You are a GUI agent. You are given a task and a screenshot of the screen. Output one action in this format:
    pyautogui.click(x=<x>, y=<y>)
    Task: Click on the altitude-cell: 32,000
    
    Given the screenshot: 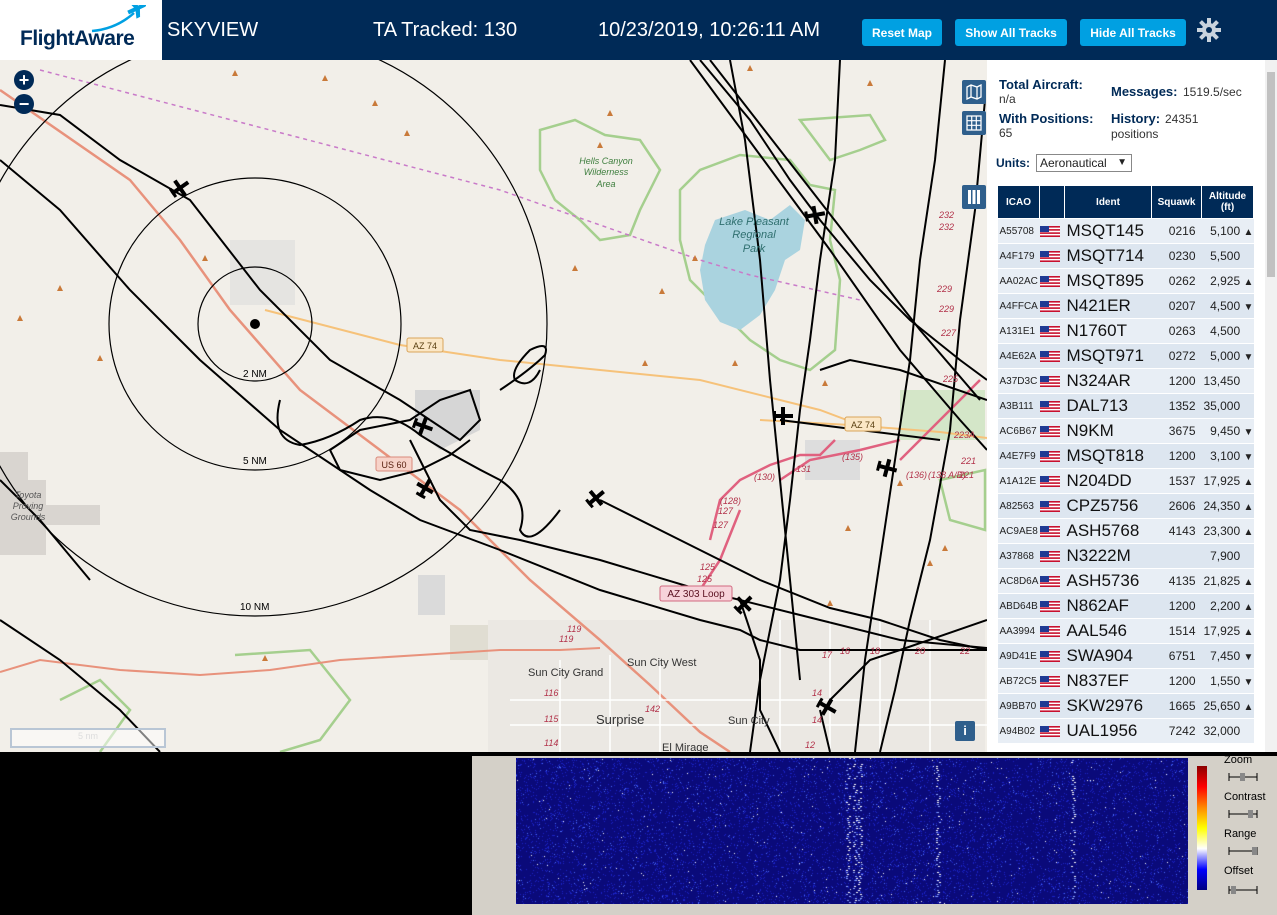 What is the action you would take?
    pyautogui.click(x=1227, y=731)
    